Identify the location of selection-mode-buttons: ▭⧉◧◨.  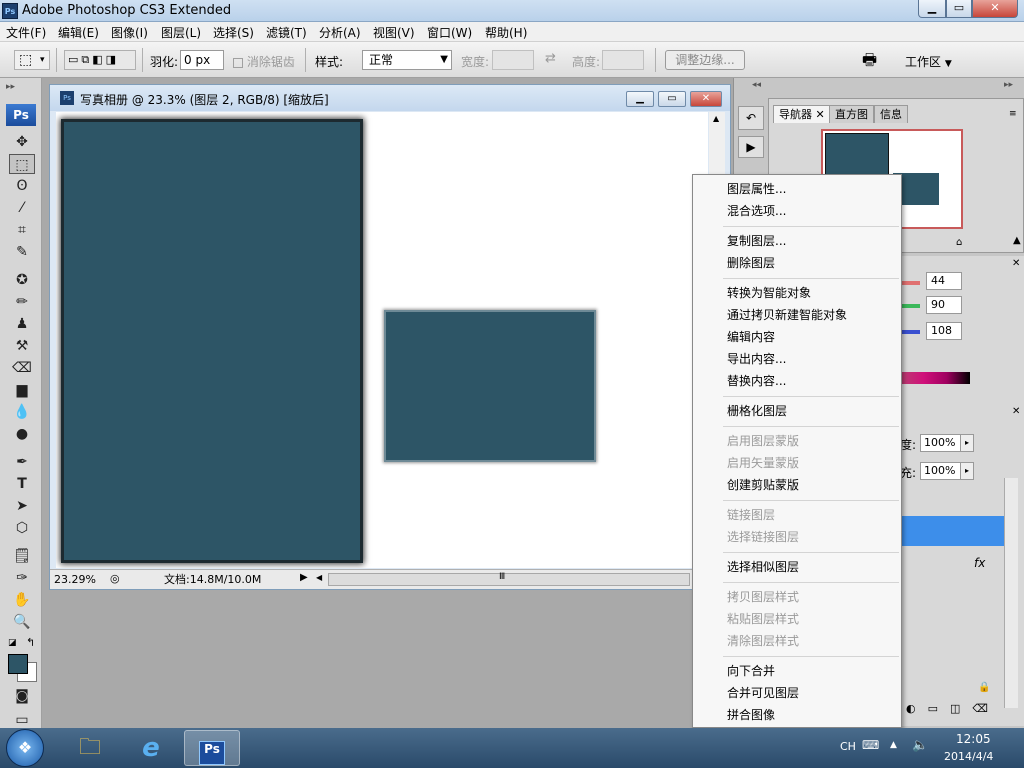
(100, 60).